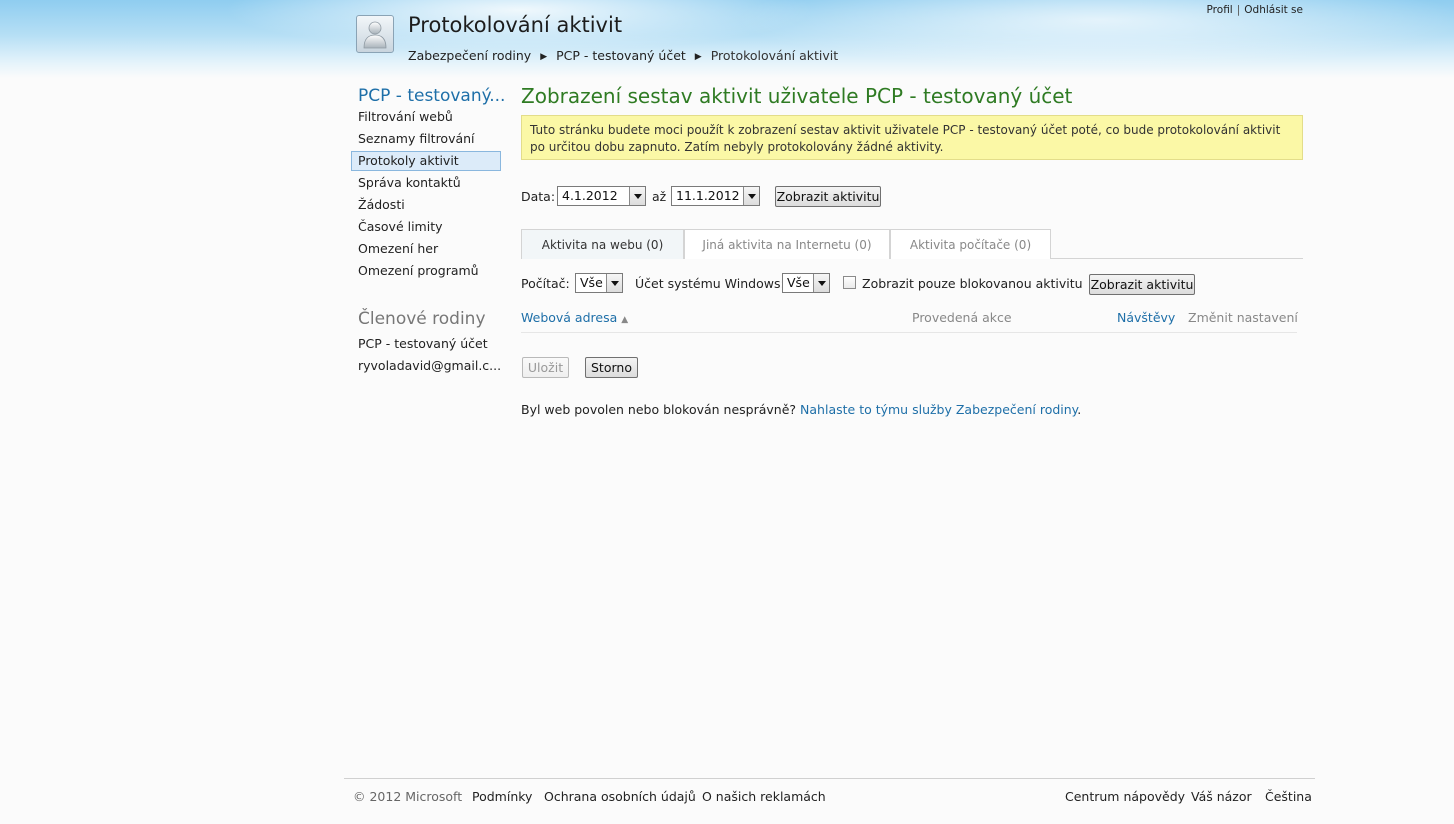  I want to click on breadcrumb-item-family-safety: Zabezpečení rodiny, so click(469, 55).